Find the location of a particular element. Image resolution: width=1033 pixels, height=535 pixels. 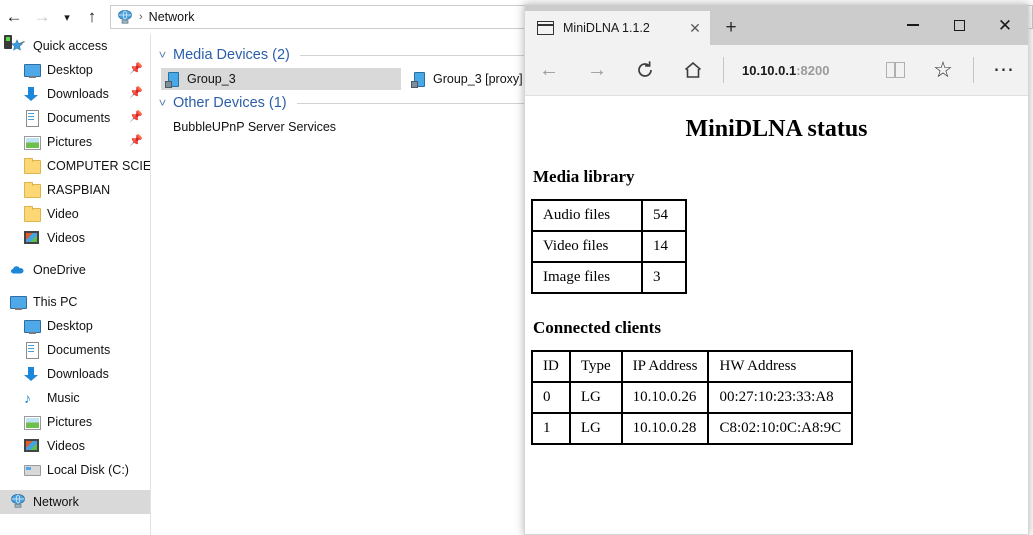

sidebar-item-label: Network is located at coordinates (56, 502).